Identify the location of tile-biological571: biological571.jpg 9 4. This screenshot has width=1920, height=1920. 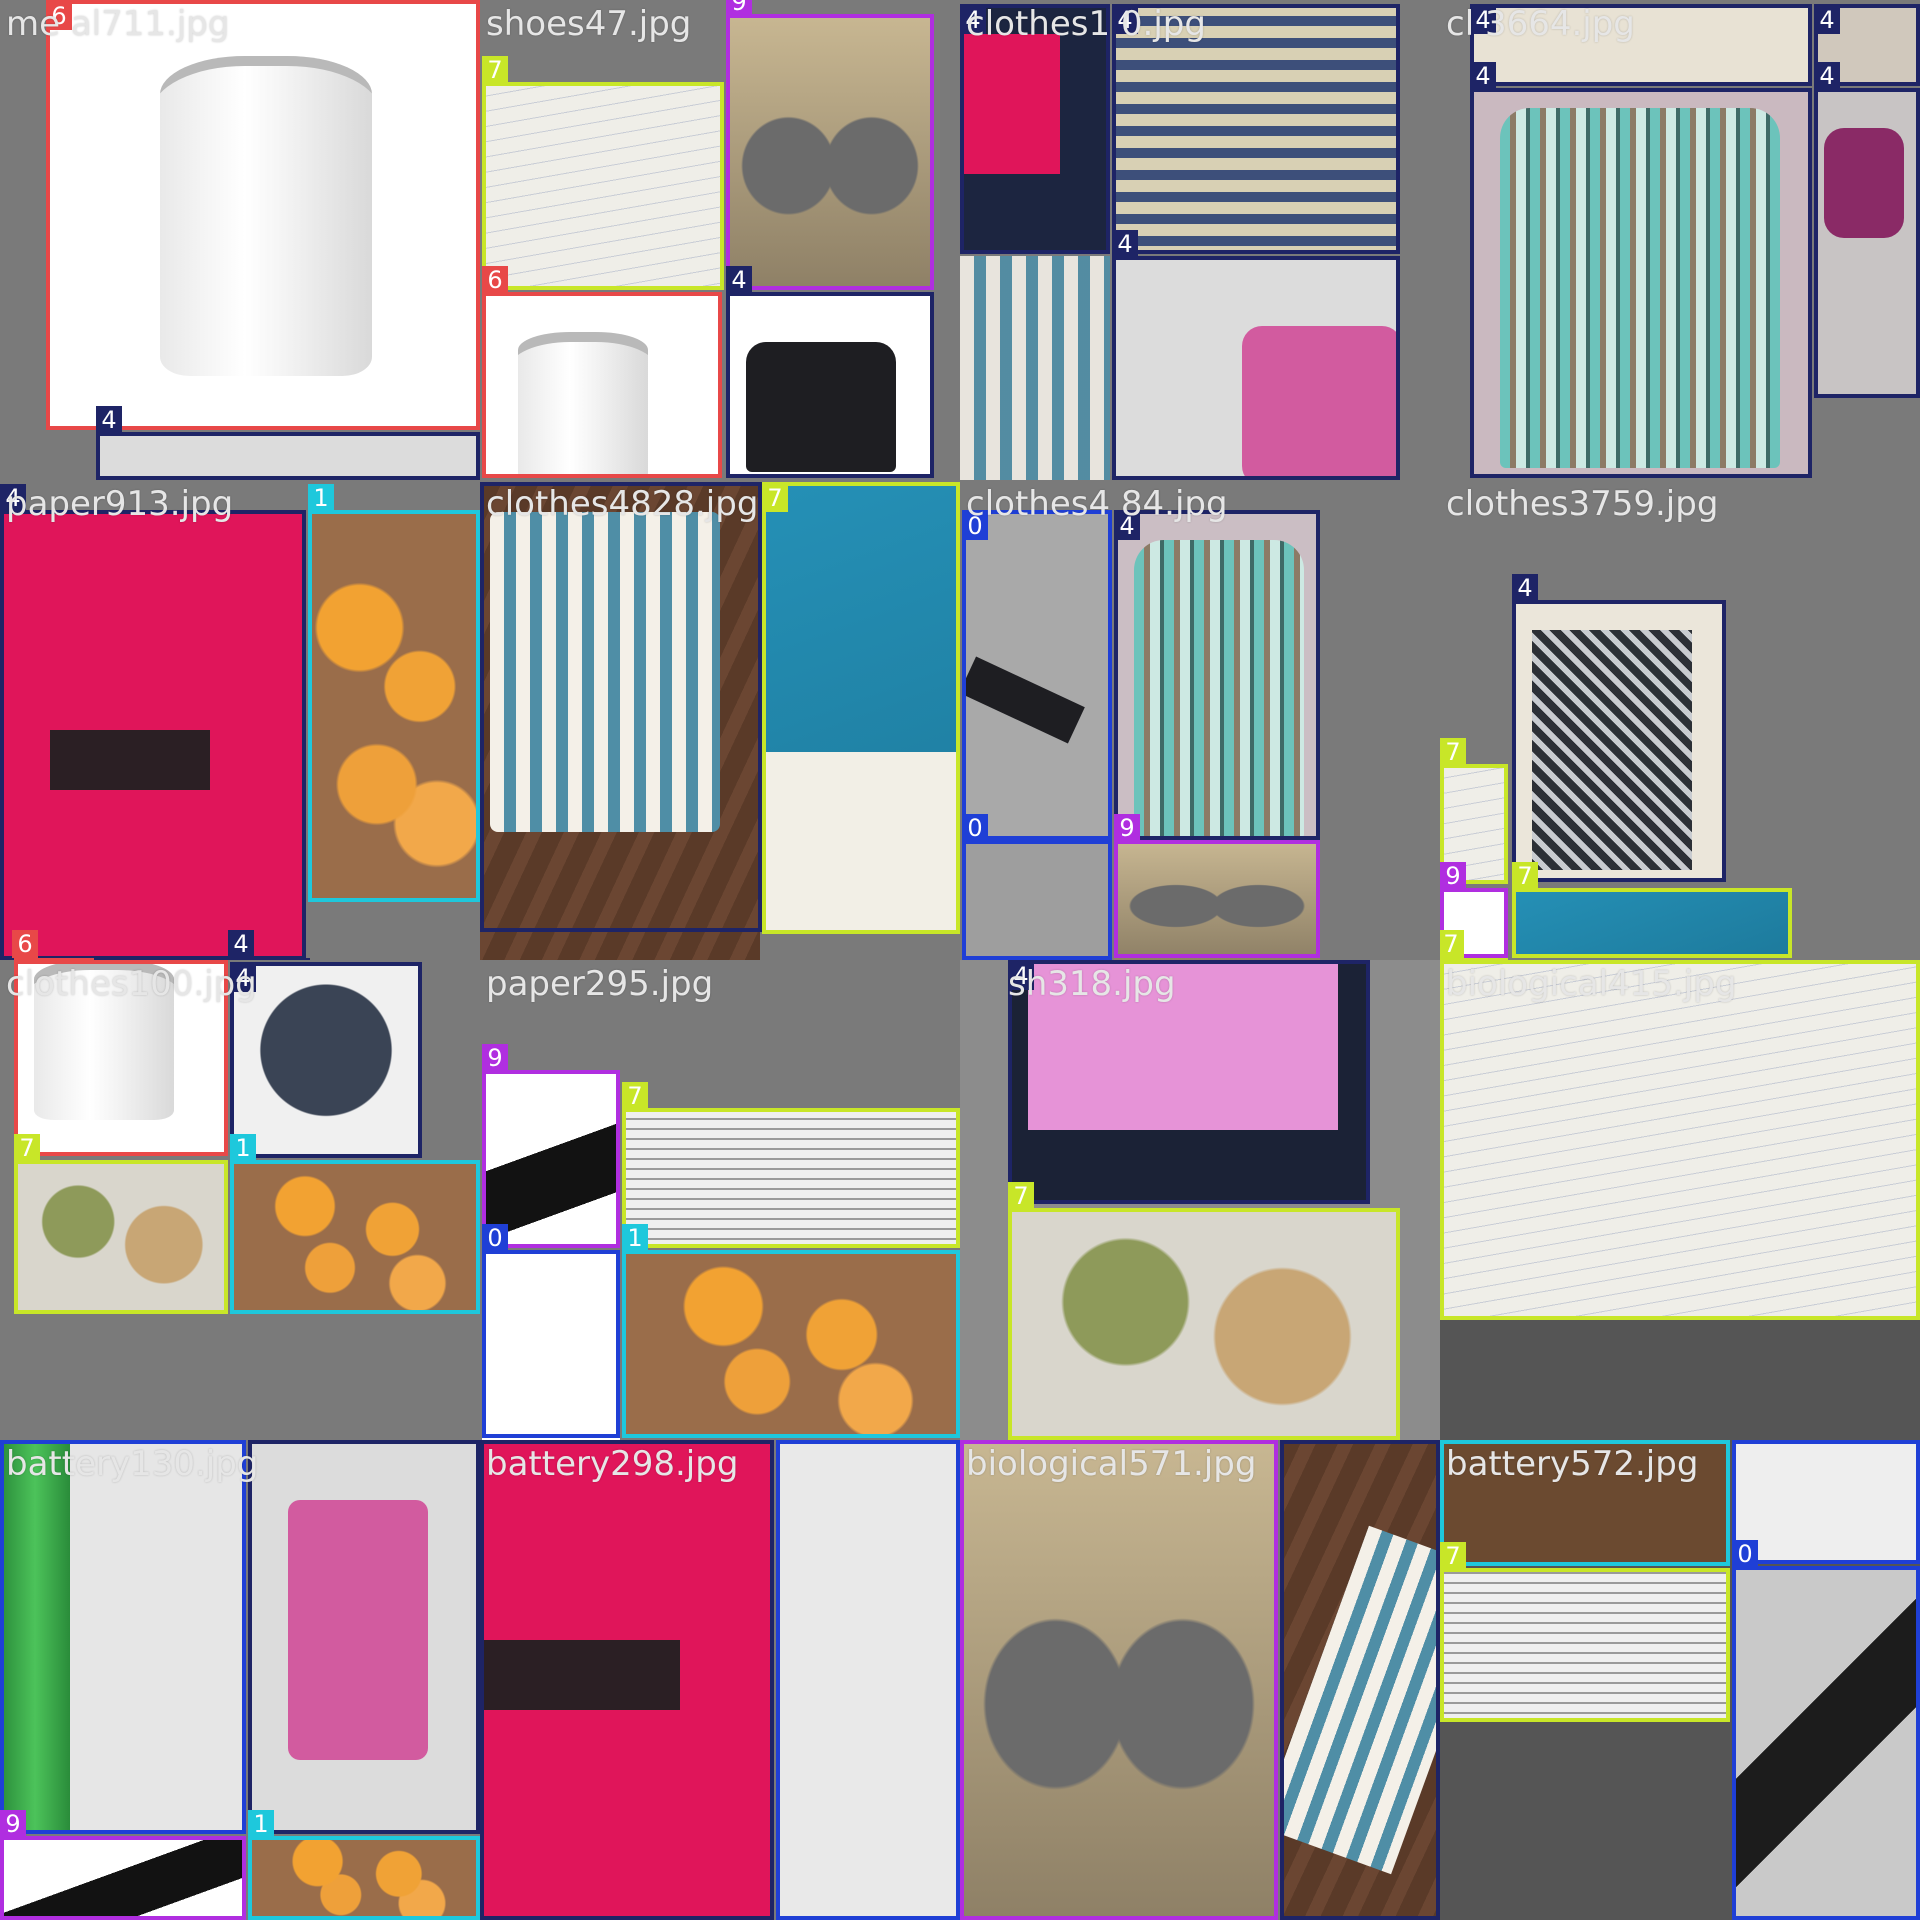
(1200, 1680).